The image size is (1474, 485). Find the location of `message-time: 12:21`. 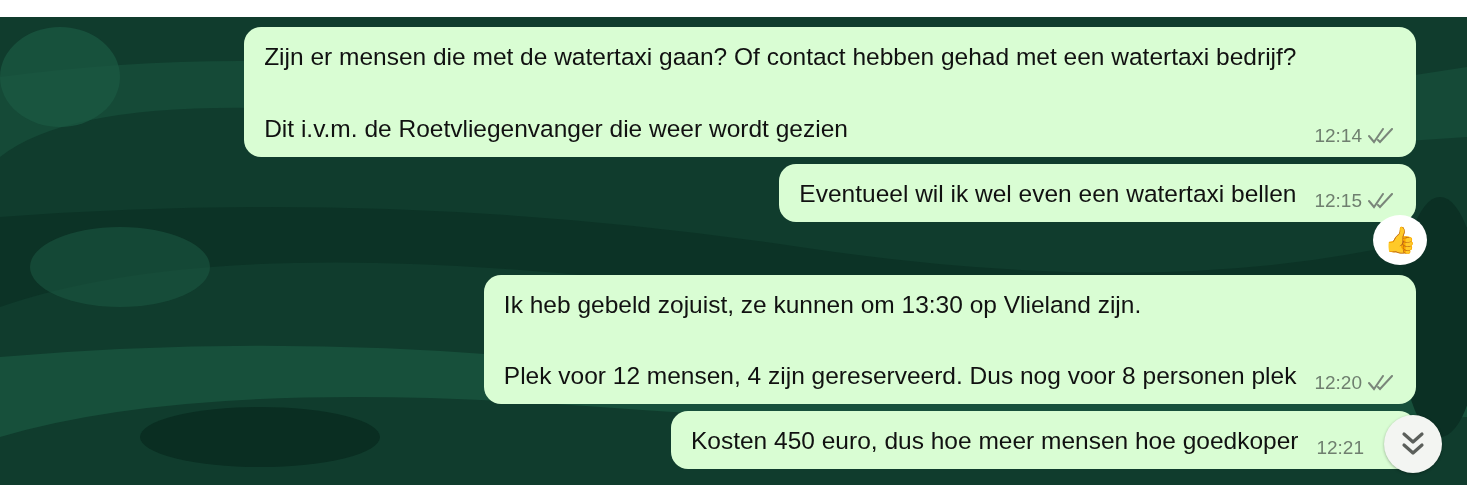

message-time: 12:21 is located at coordinates (1340, 448).